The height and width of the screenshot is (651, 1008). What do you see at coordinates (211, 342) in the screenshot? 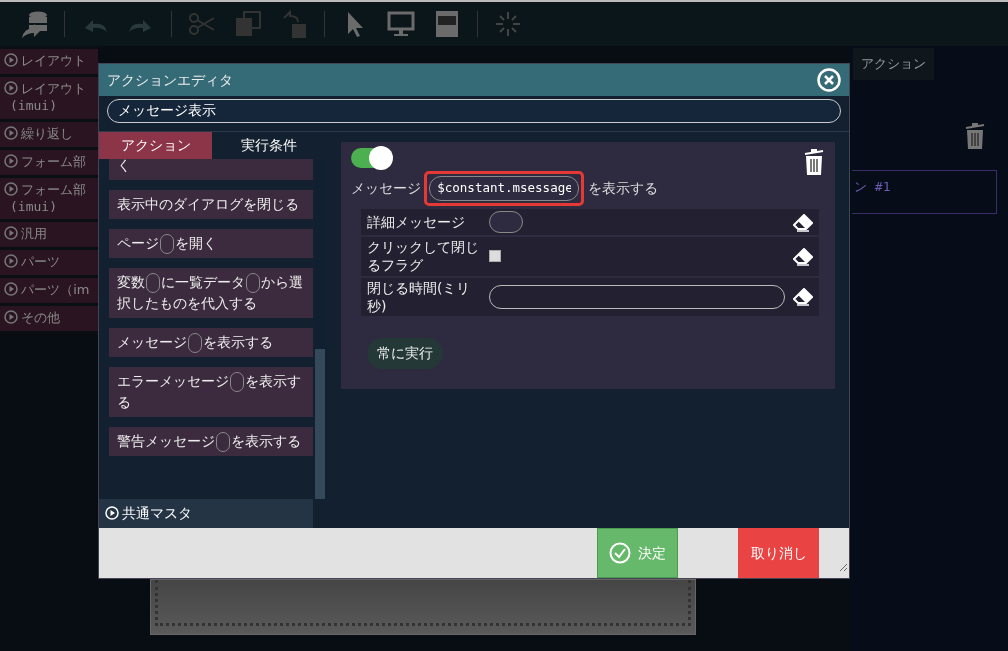
I see `action-item: メッセージ を表示する` at bounding box center [211, 342].